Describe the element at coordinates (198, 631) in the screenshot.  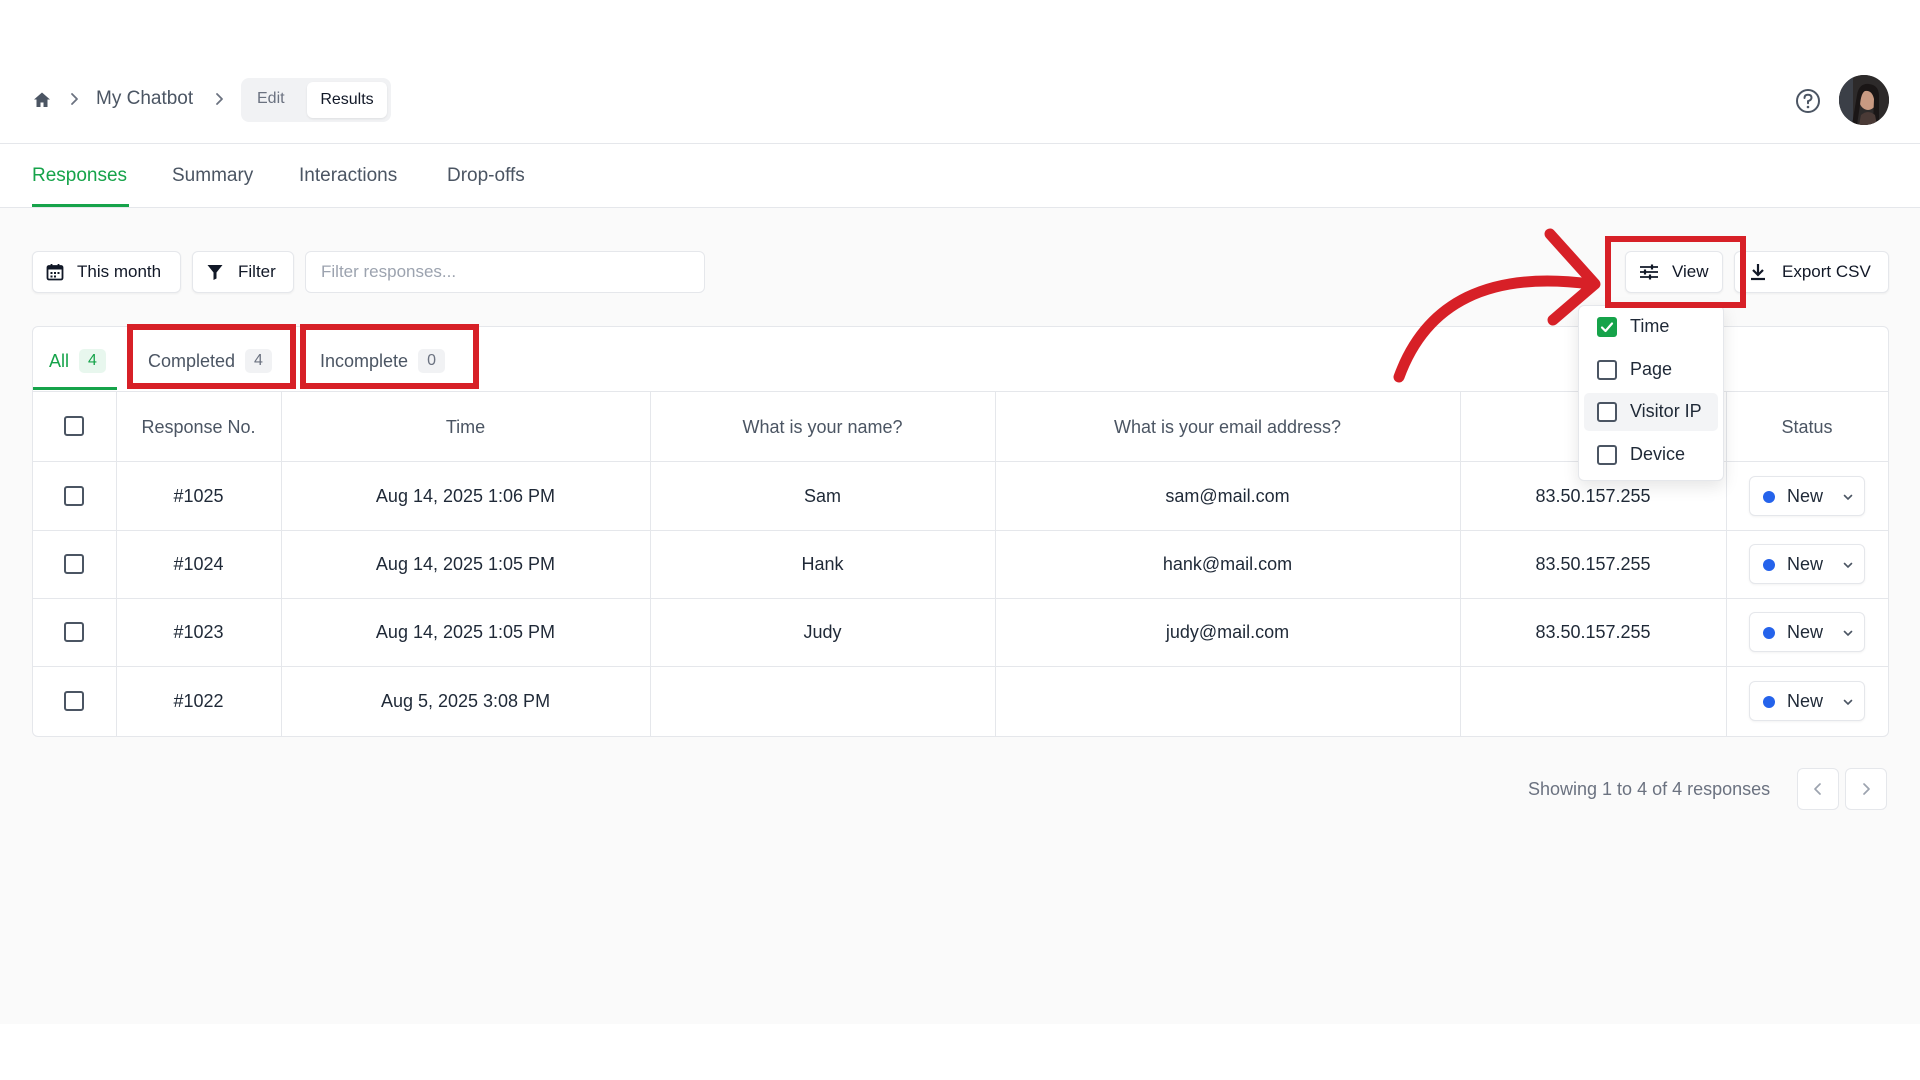
I see `cell-response-no: #1023` at that location.